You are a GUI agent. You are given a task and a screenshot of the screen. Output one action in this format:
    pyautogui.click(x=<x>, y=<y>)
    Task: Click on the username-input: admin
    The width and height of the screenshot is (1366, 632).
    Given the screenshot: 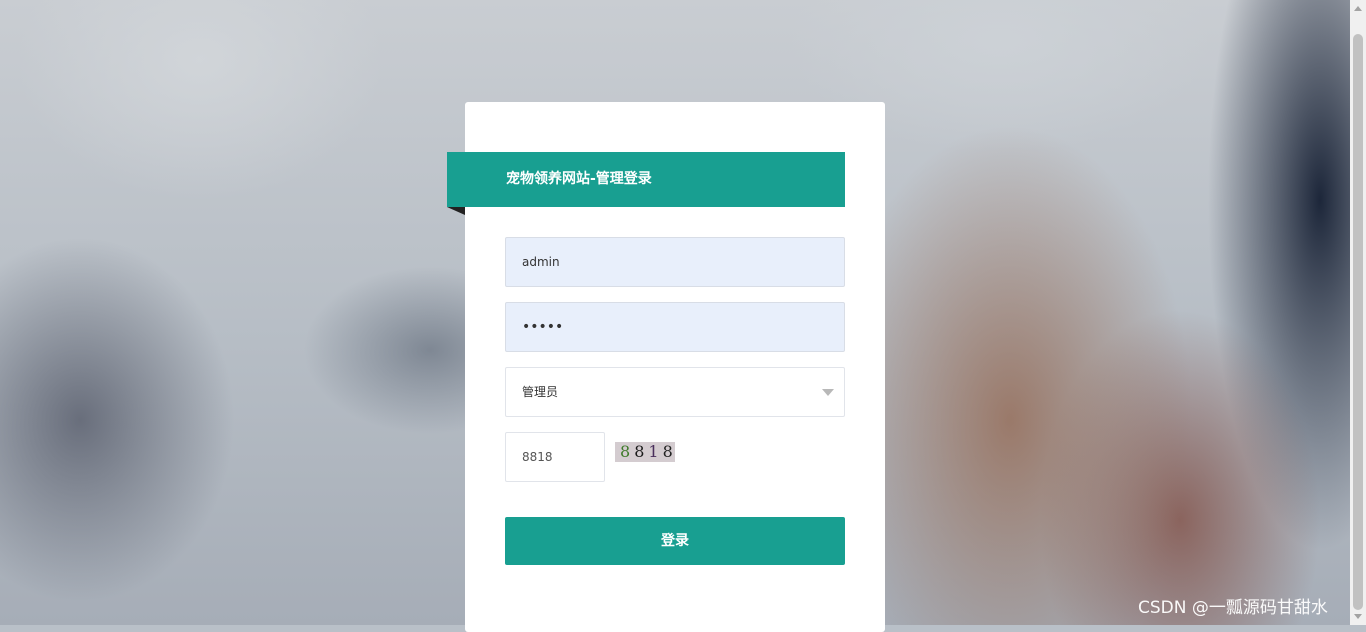 What is the action you would take?
    pyautogui.click(x=675, y=262)
    